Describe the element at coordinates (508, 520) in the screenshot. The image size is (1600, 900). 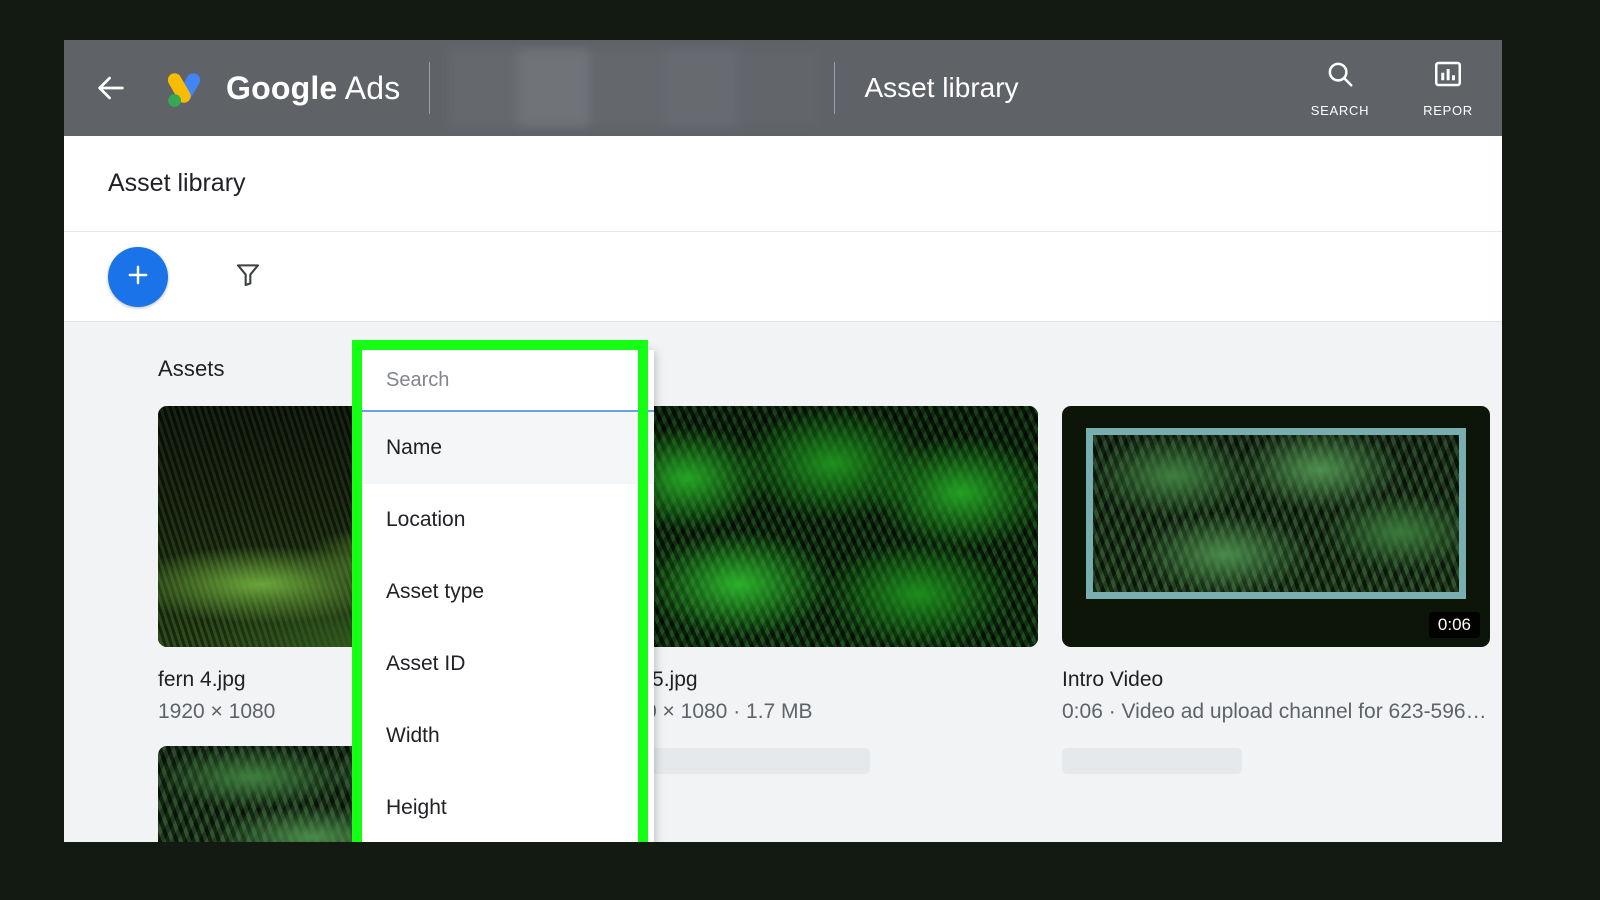
I see `dropdown-item-location: Location` at that location.